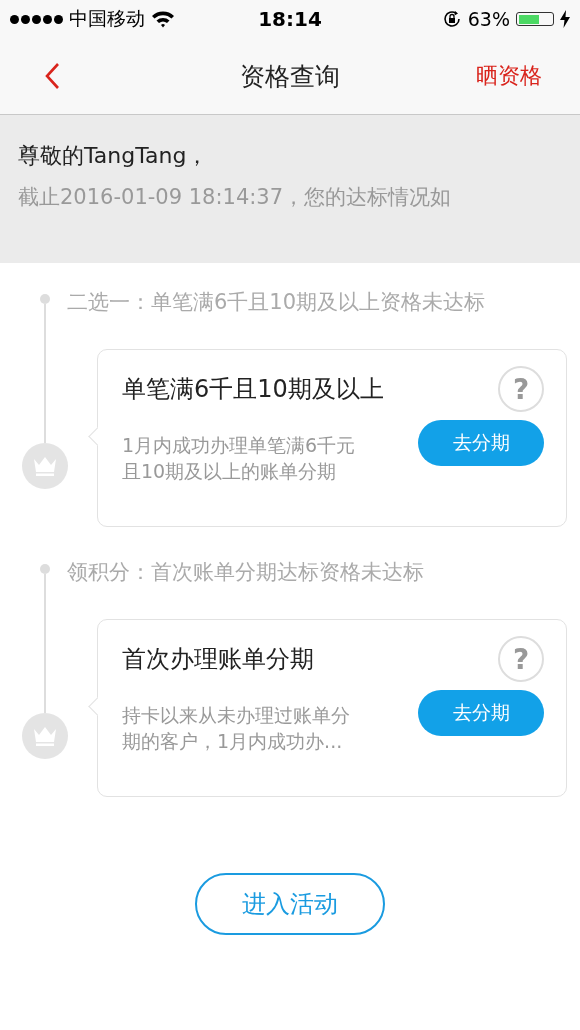  I want to click on greeting-text: 尊敬的TangTang，, so click(114, 156).